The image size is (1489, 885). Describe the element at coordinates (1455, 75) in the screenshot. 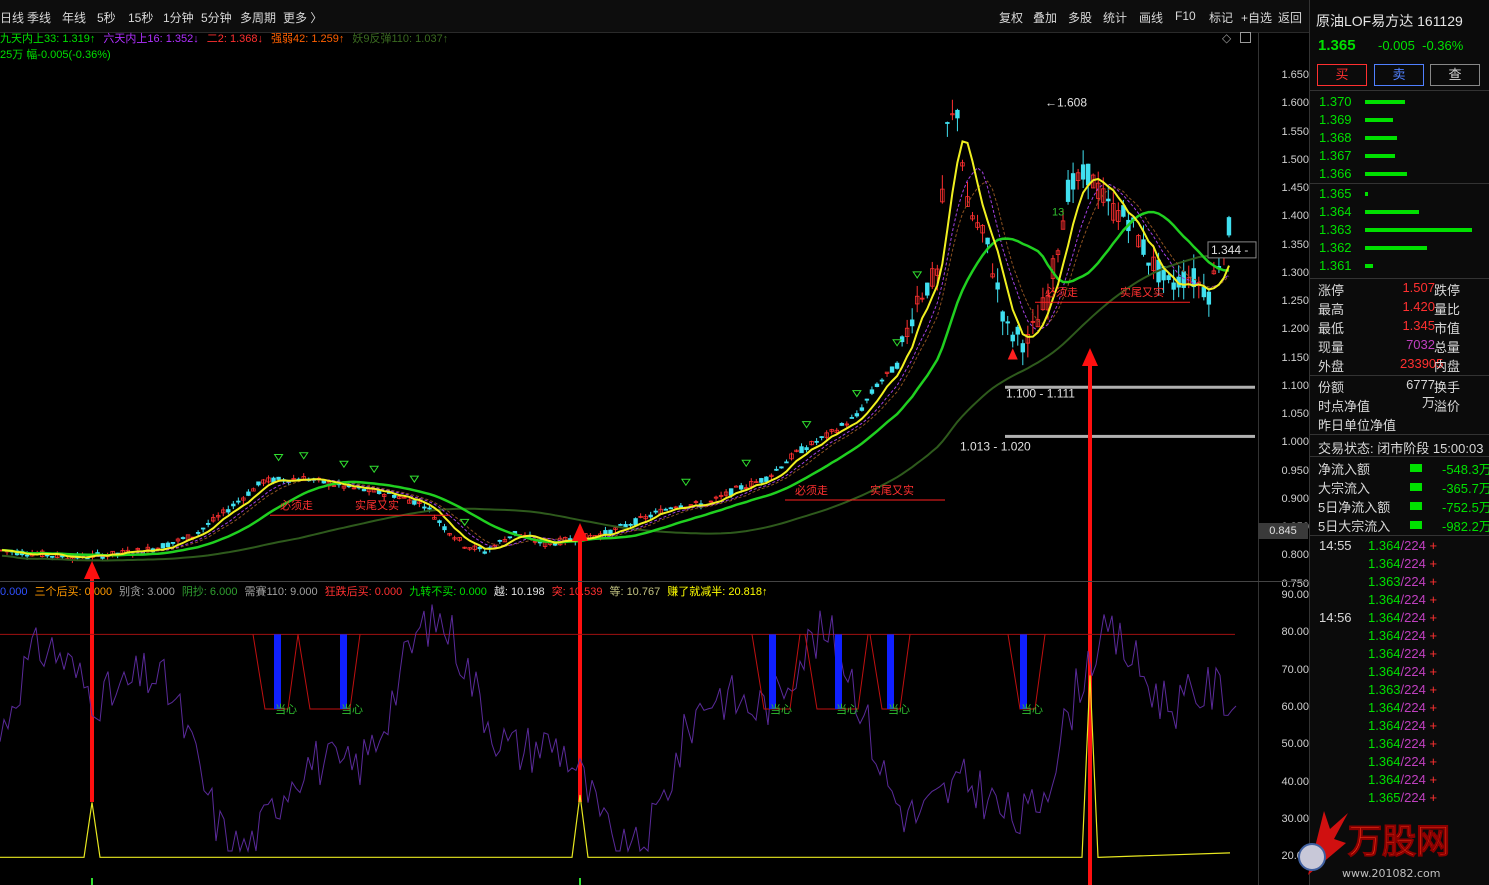

I see `query-button: 查` at that location.